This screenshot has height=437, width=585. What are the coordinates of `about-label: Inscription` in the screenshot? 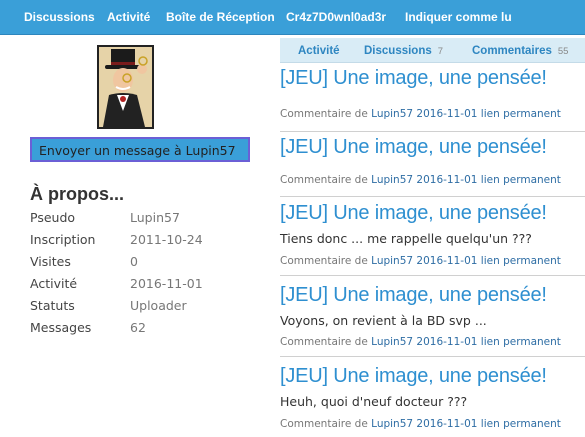 It's located at (63, 239).